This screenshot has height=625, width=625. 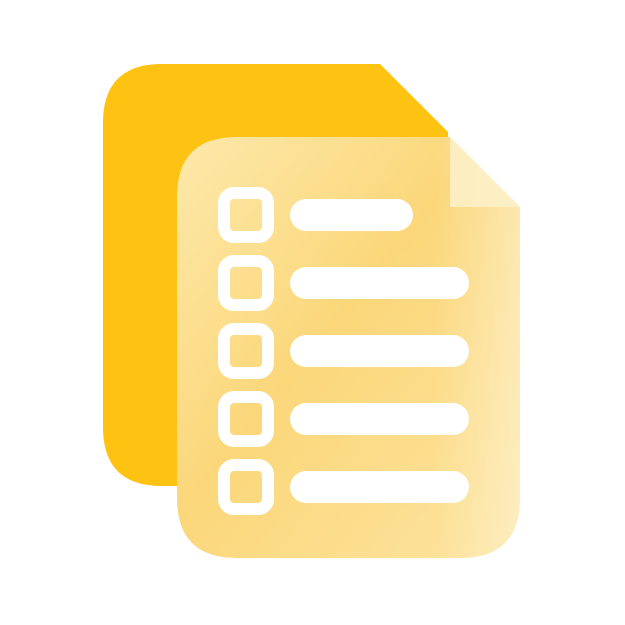 I want to click on folded-corner, so click(x=485, y=172).